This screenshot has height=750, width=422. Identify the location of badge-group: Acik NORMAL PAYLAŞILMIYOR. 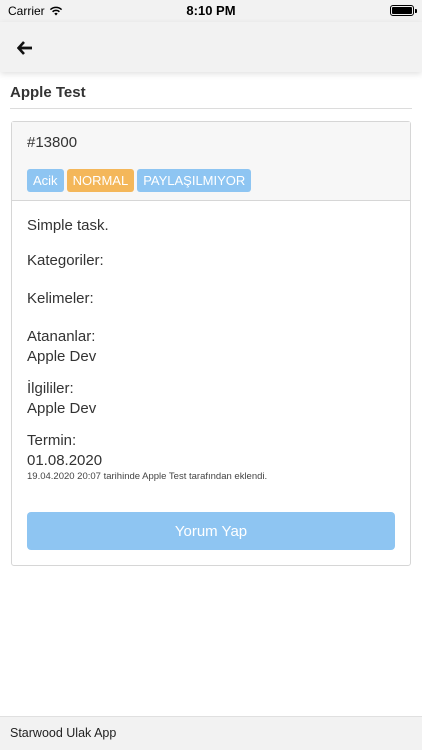
(211, 180).